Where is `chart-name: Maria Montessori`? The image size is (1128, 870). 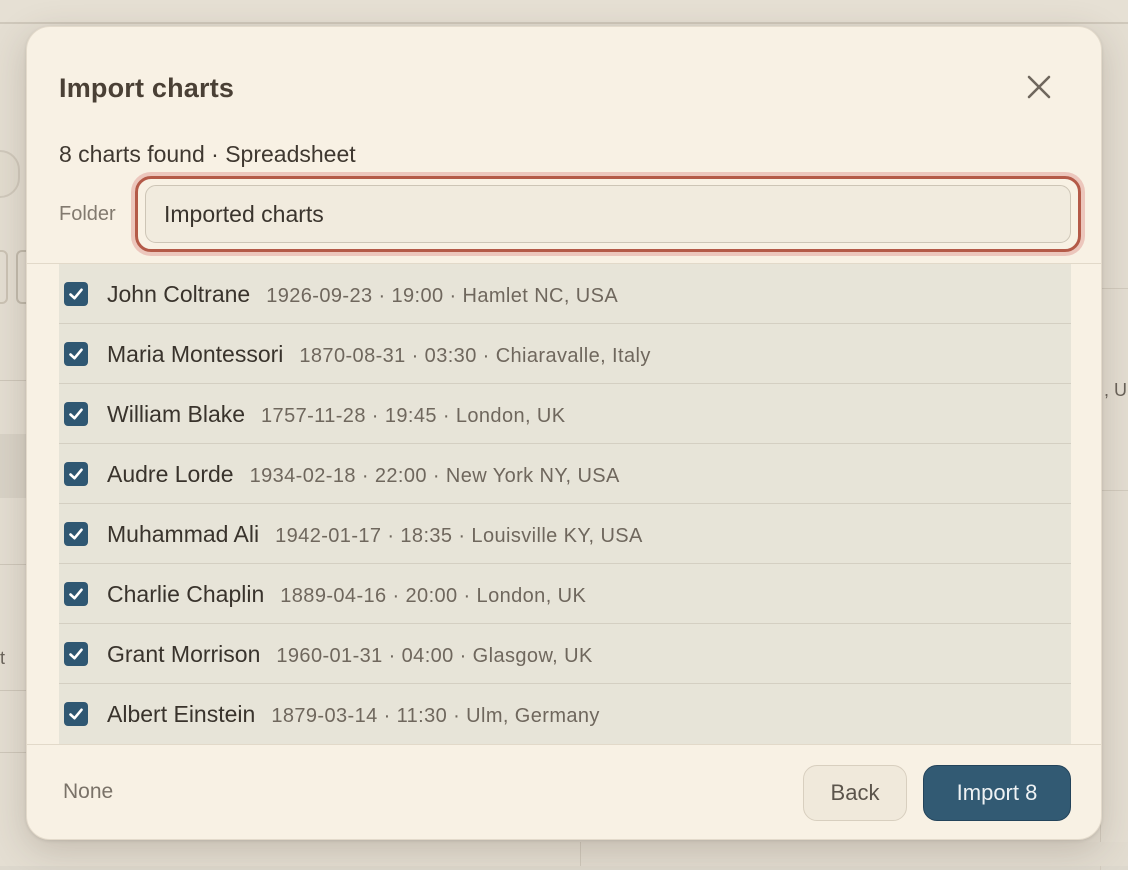 chart-name: Maria Montessori is located at coordinates (195, 354).